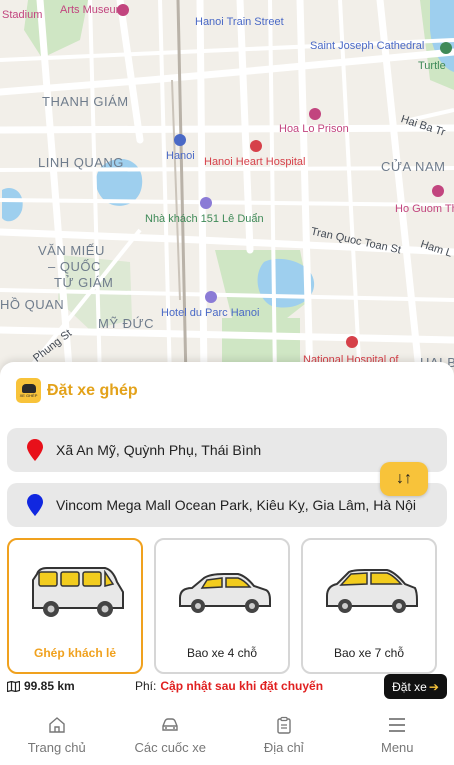  Describe the element at coordinates (171, 736) in the screenshot. I see `nav-item-trips: Các cuốc xe` at that location.